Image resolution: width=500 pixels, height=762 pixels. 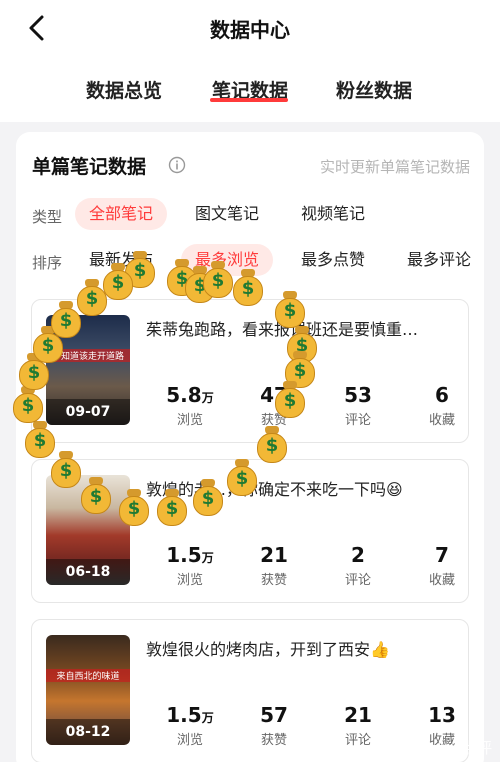 I want to click on sort-label: 排序, so click(x=47, y=263).